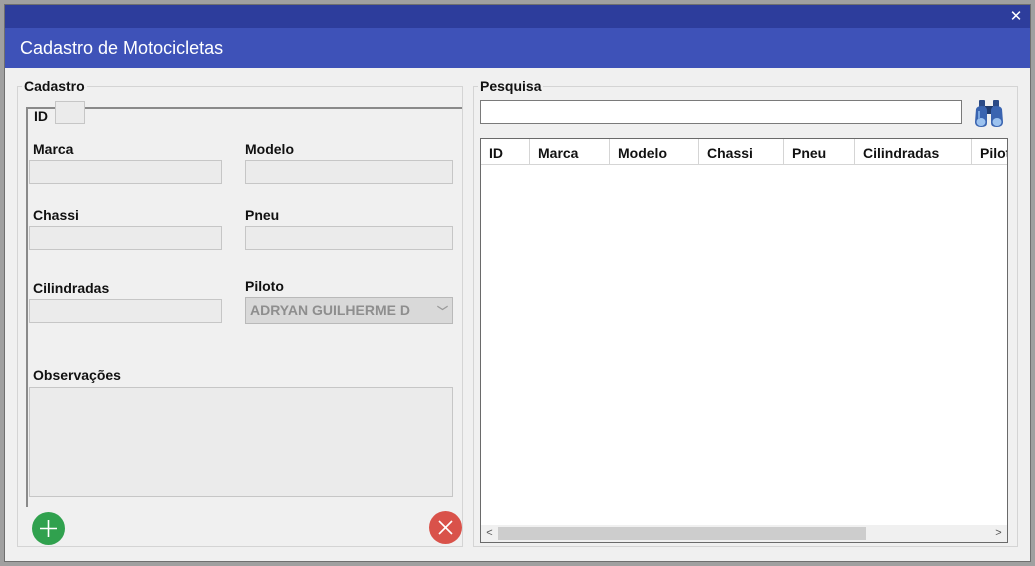 The width and height of the screenshot is (1035, 566). I want to click on id-label: ID, so click(41, 116).